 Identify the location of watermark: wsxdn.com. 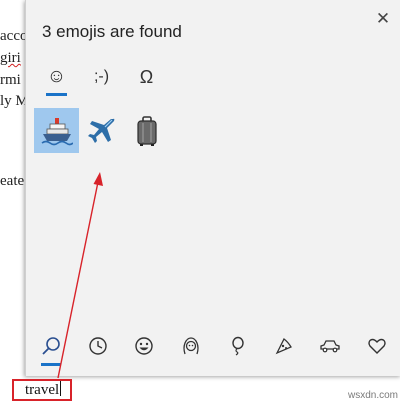
(373, 395).